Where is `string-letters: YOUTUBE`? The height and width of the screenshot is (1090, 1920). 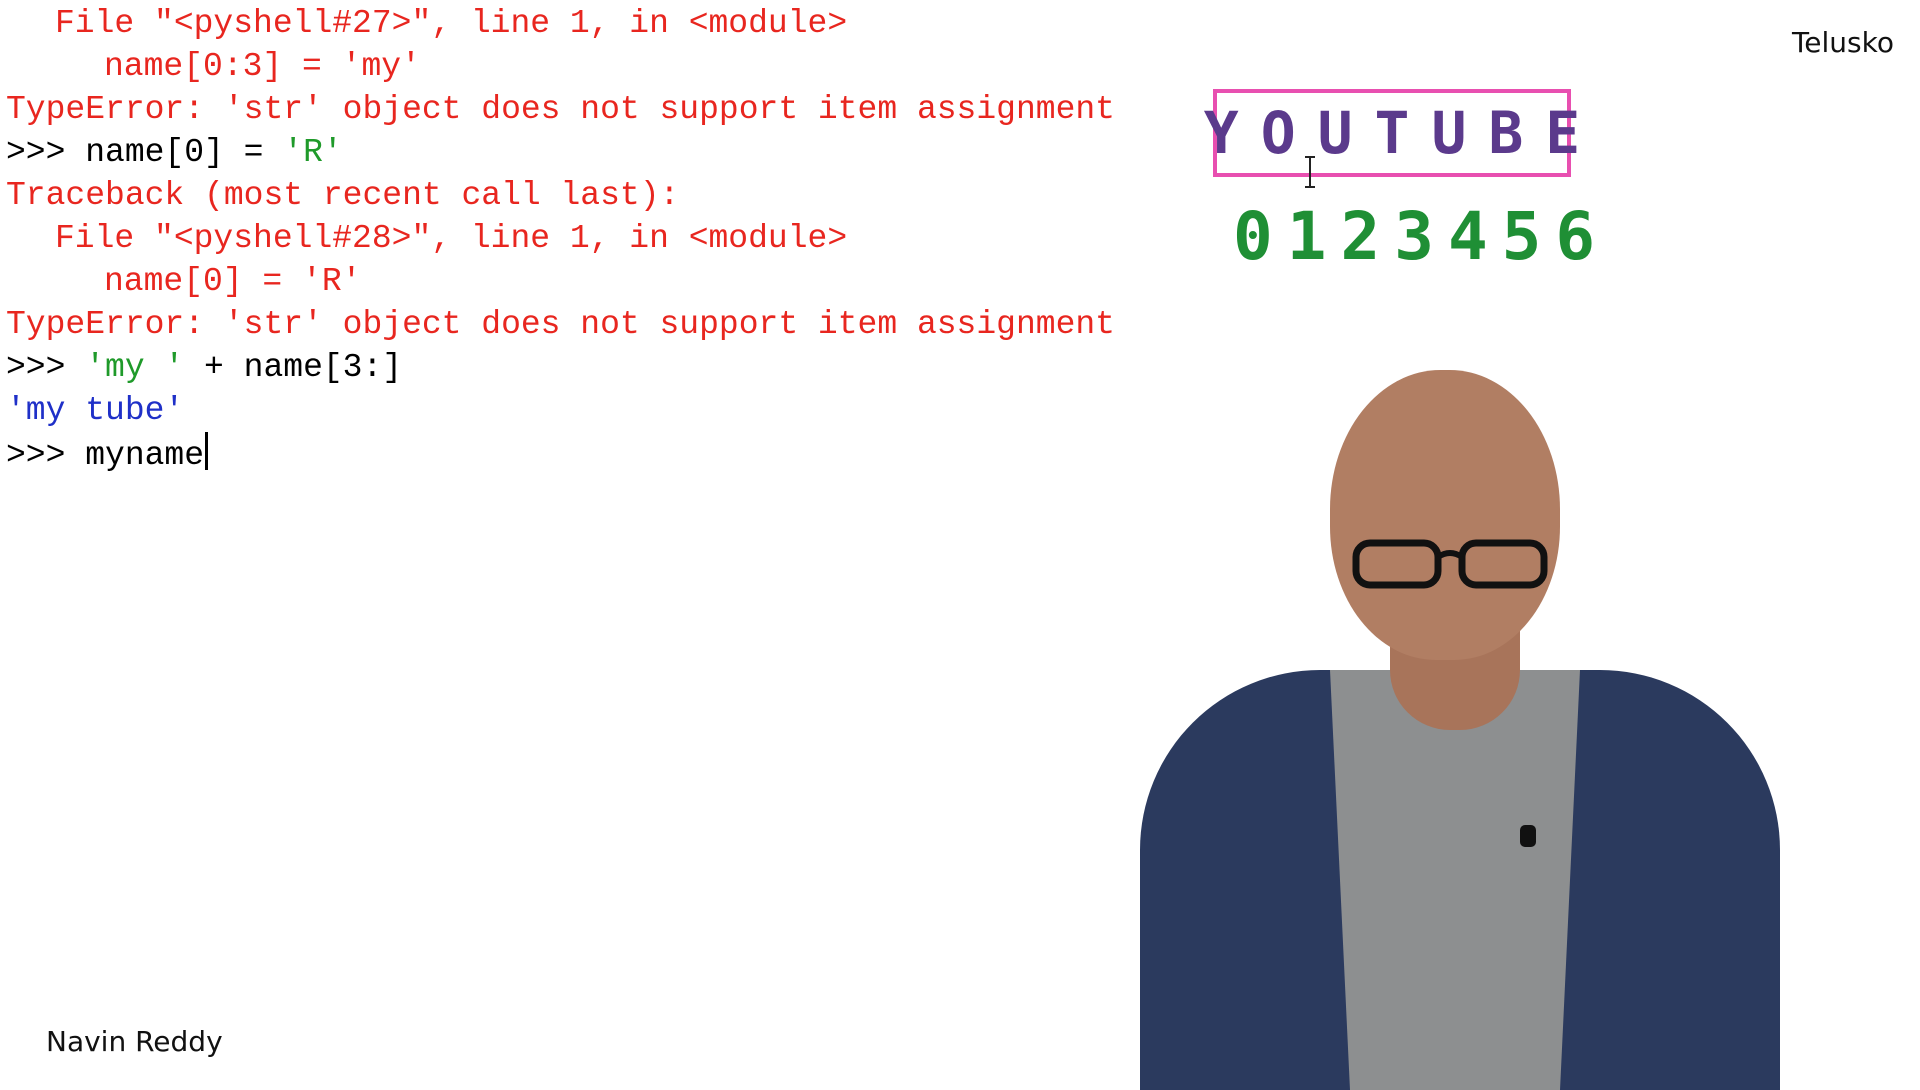
string-letters: YOUTUBE is located at coordinates (1403, 133).